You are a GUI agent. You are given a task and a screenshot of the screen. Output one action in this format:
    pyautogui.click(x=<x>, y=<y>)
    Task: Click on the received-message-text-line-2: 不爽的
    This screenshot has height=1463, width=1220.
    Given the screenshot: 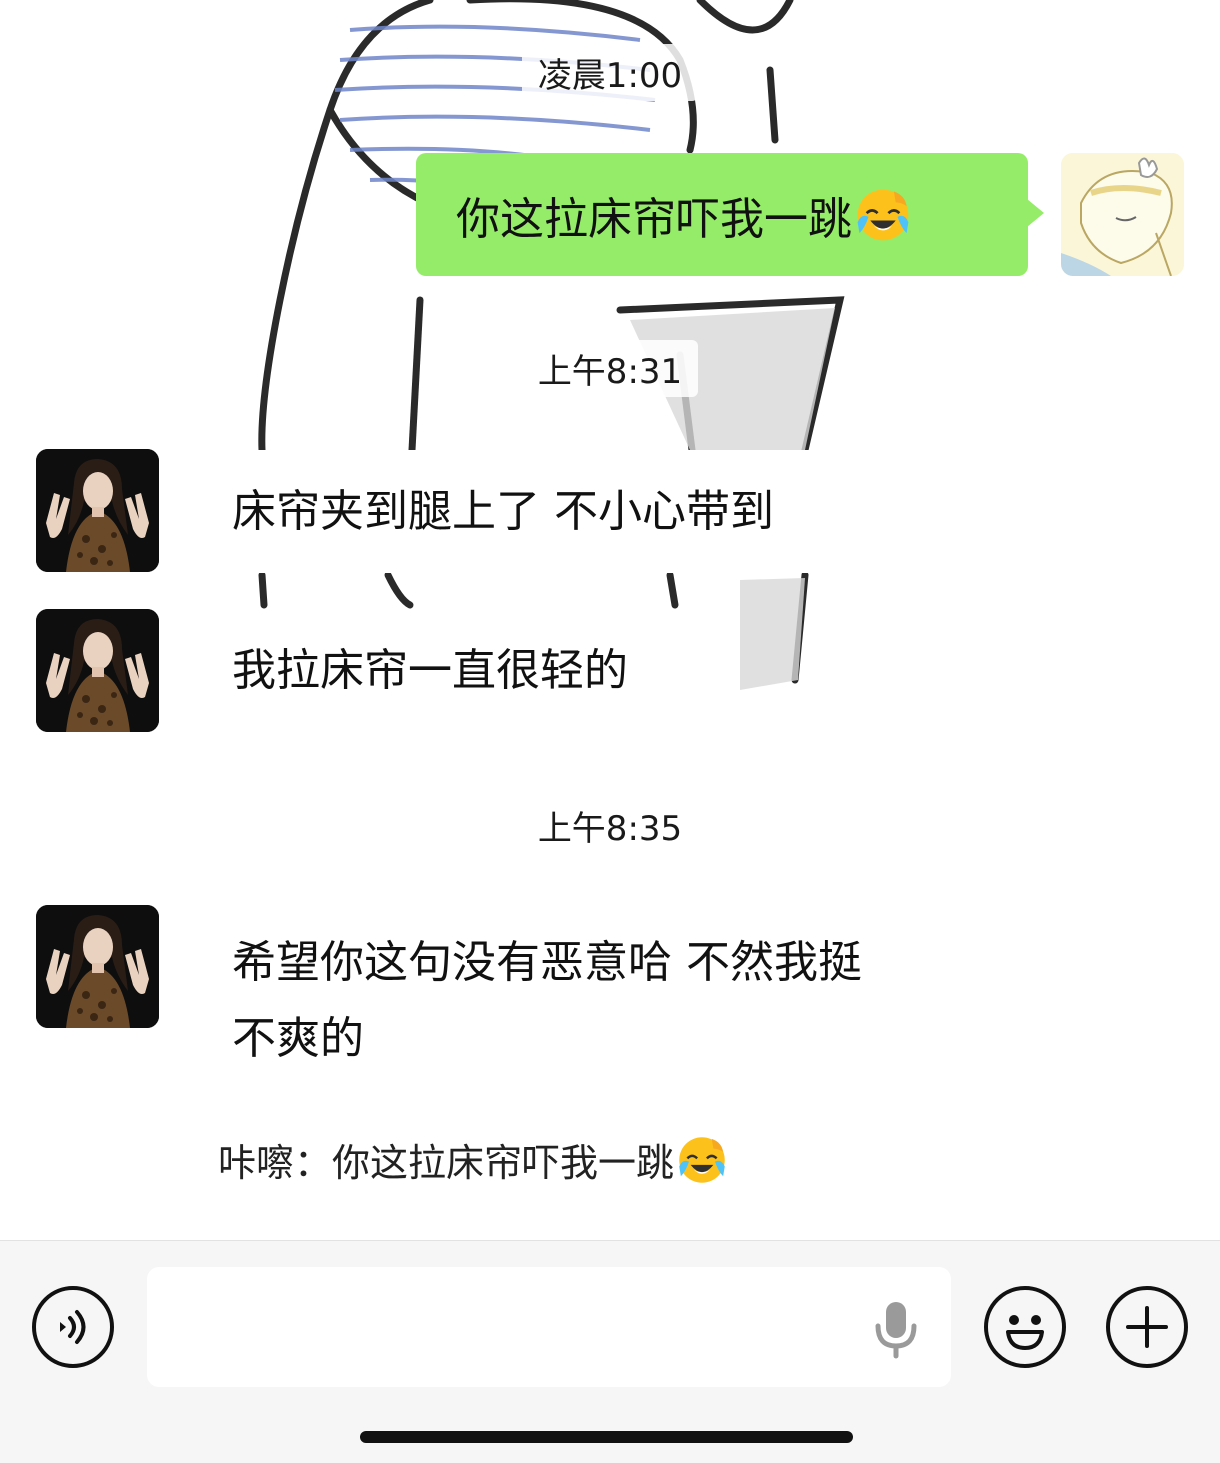 What is the action you would take?
    pyautogui.click(x=298, y=1038)
    